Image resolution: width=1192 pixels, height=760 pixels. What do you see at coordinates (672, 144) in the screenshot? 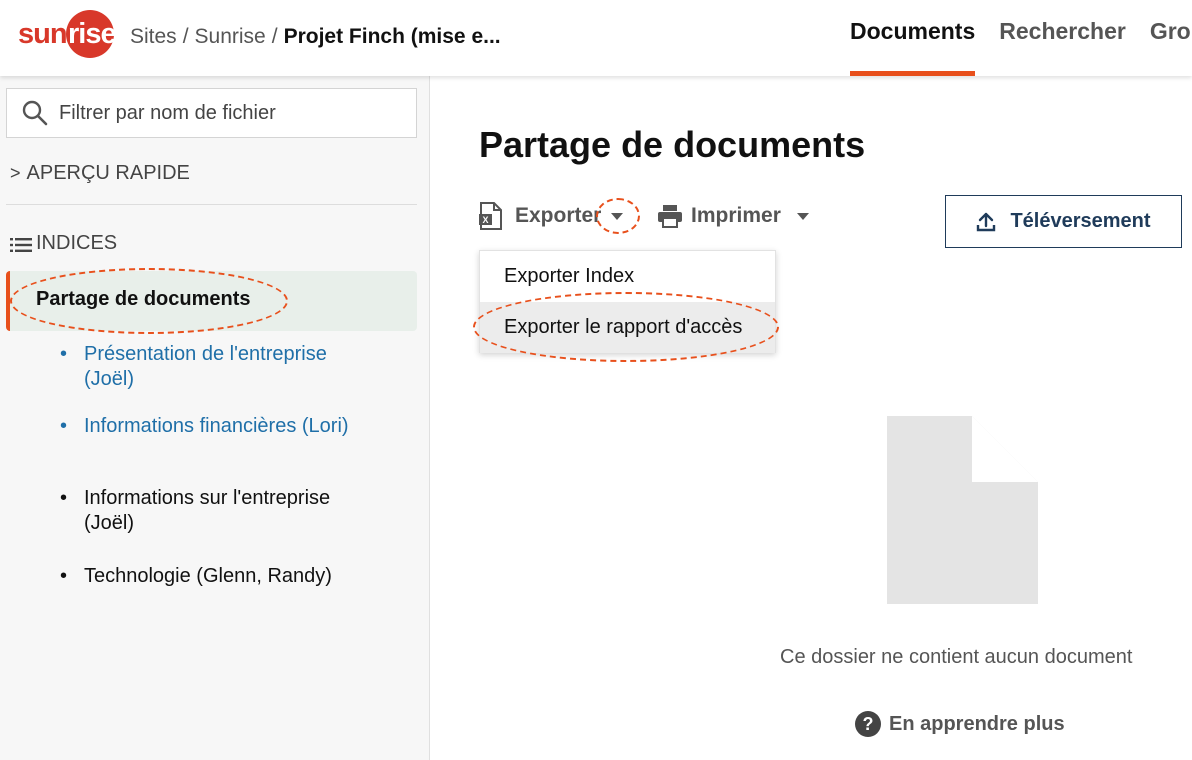
I see `page-title: Partage de documents` at bounding box center [672, 144].